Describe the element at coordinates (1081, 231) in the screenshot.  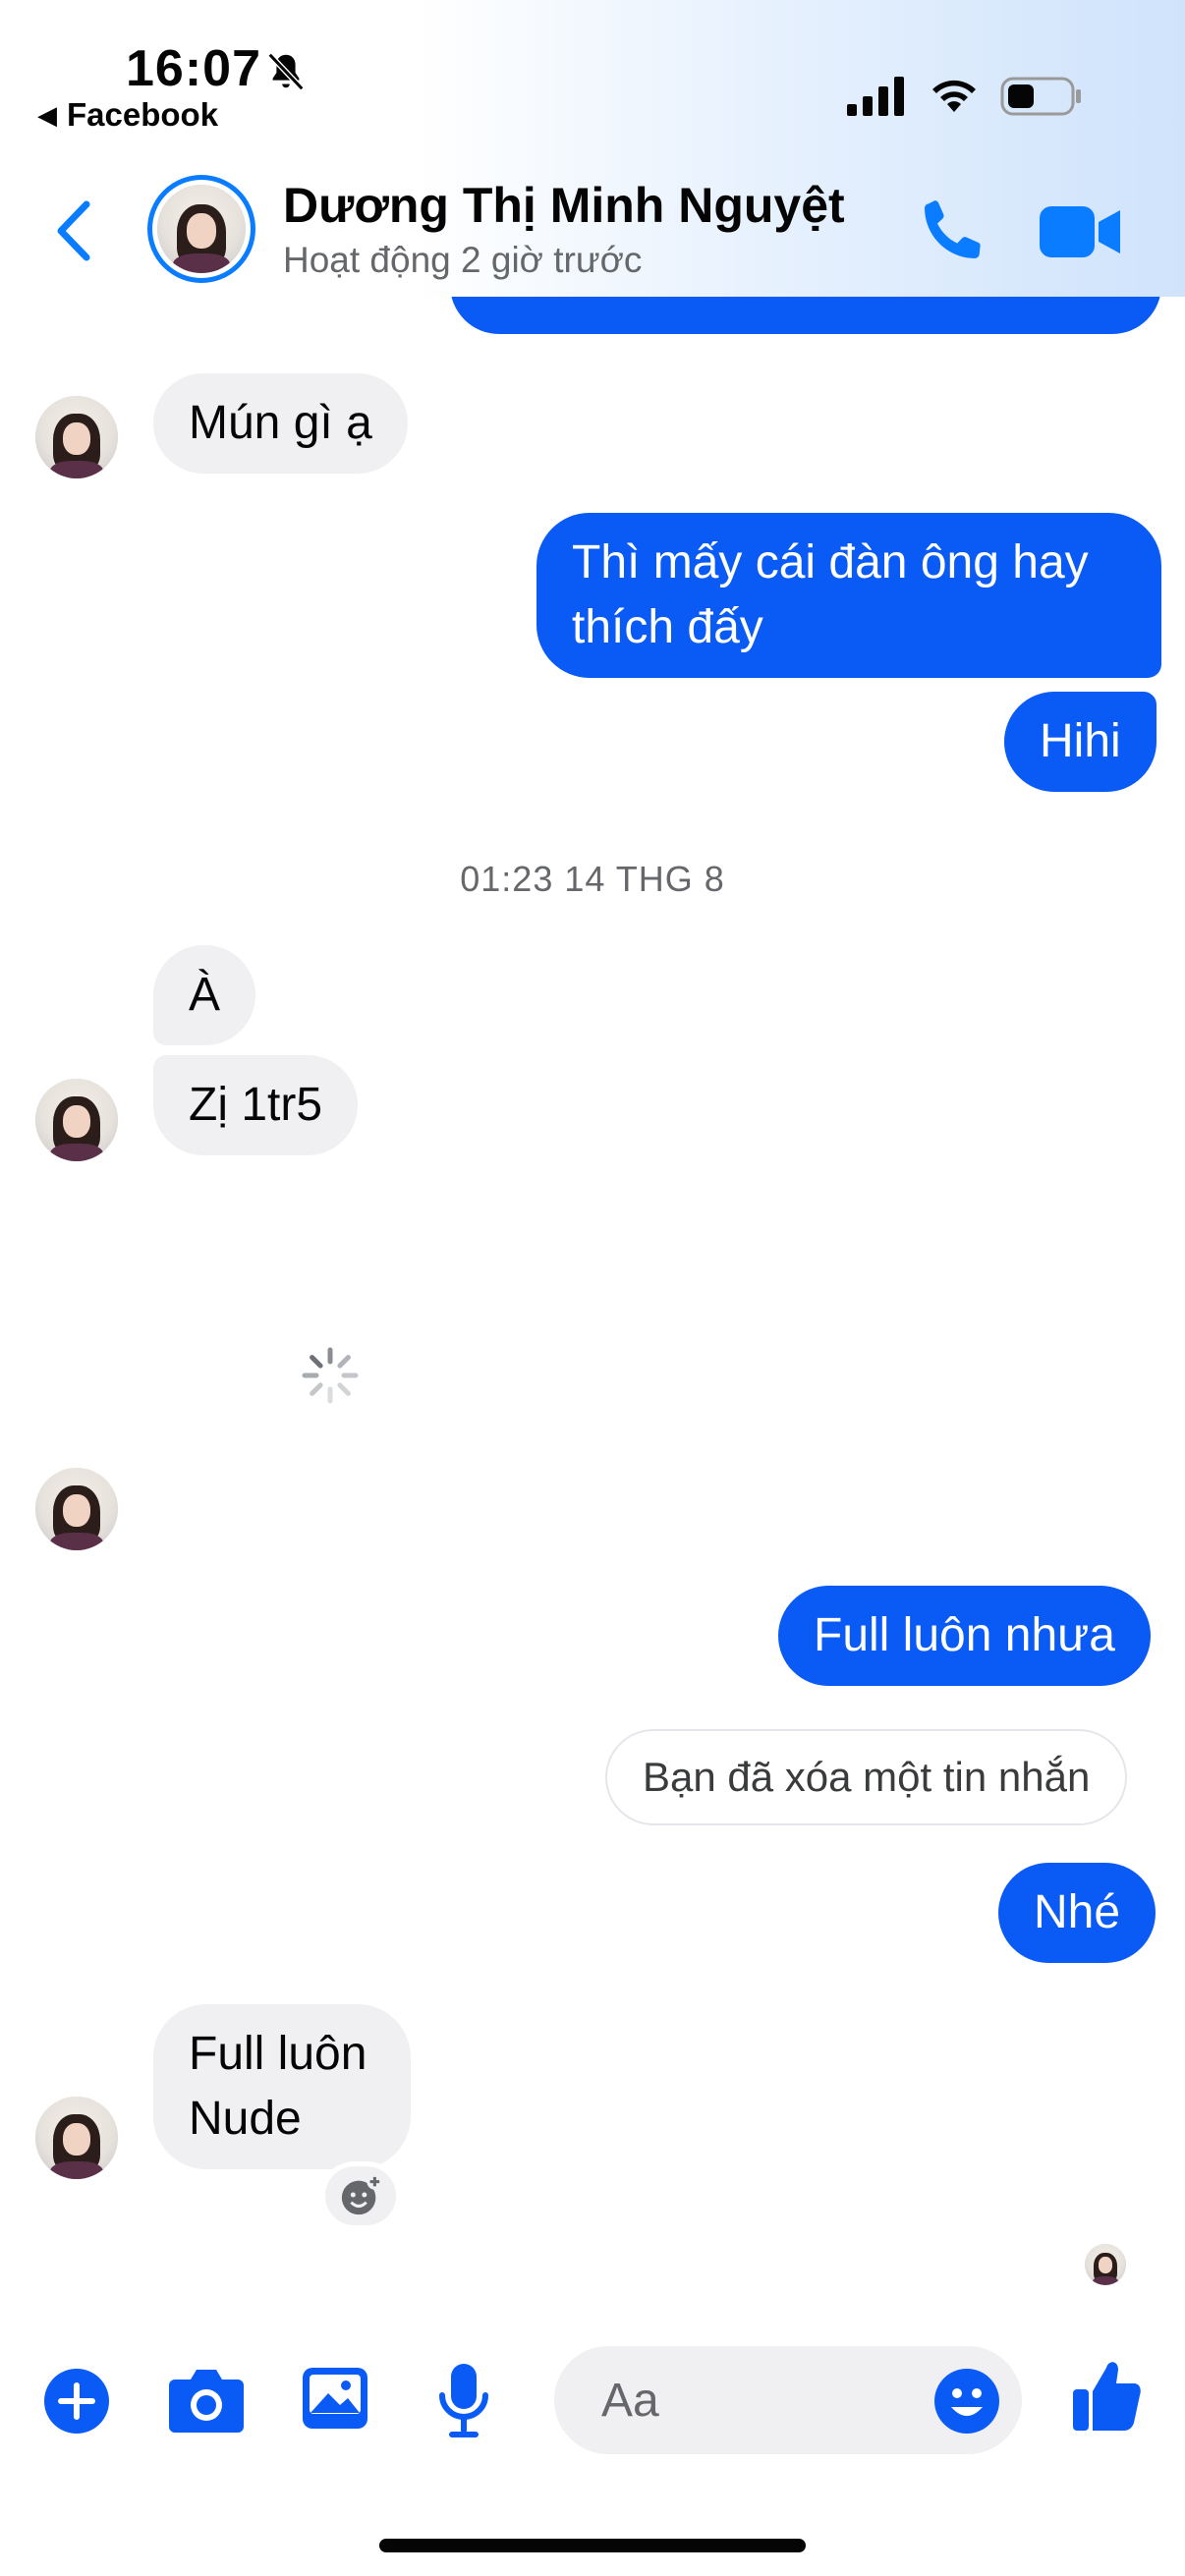
I see `video-icon` at that location.